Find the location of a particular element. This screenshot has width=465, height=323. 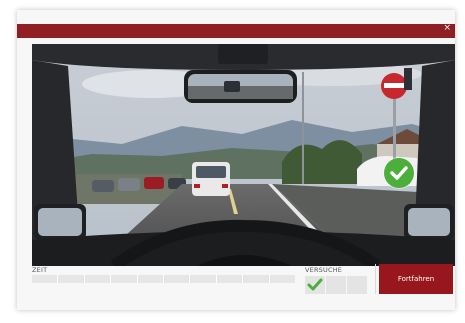

tries-indicator is located at coordinates (336, 285).